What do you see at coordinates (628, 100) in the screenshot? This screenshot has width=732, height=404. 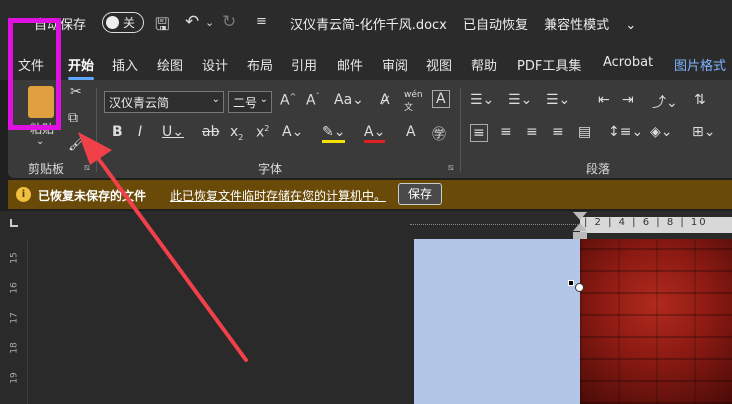 I see `increase-indent-icon: ⇥` at bounding box center [628, 100].